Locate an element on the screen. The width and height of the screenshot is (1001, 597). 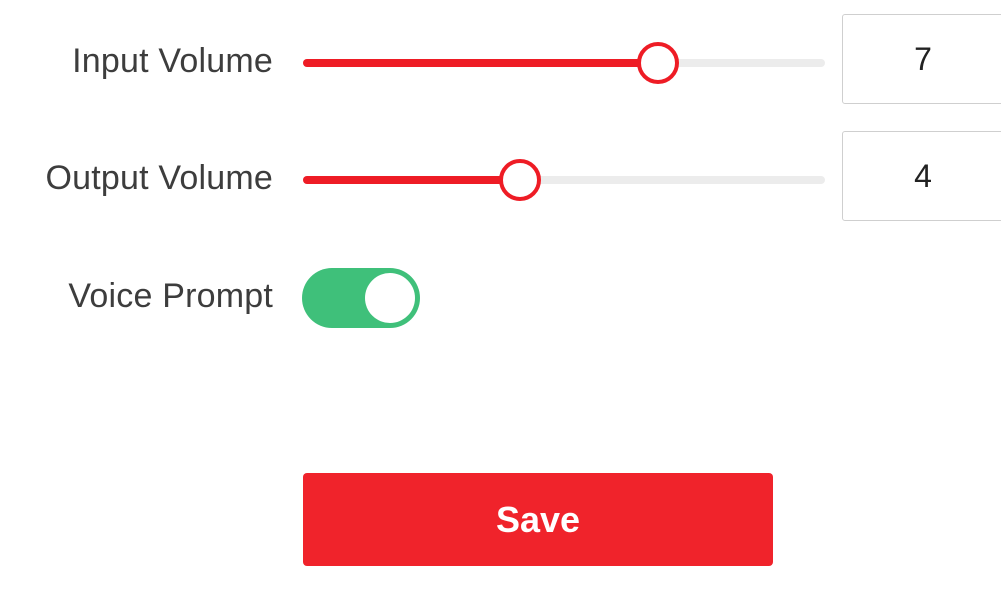
output-volume-label: Output Volume is located at coordinates (159, 178).